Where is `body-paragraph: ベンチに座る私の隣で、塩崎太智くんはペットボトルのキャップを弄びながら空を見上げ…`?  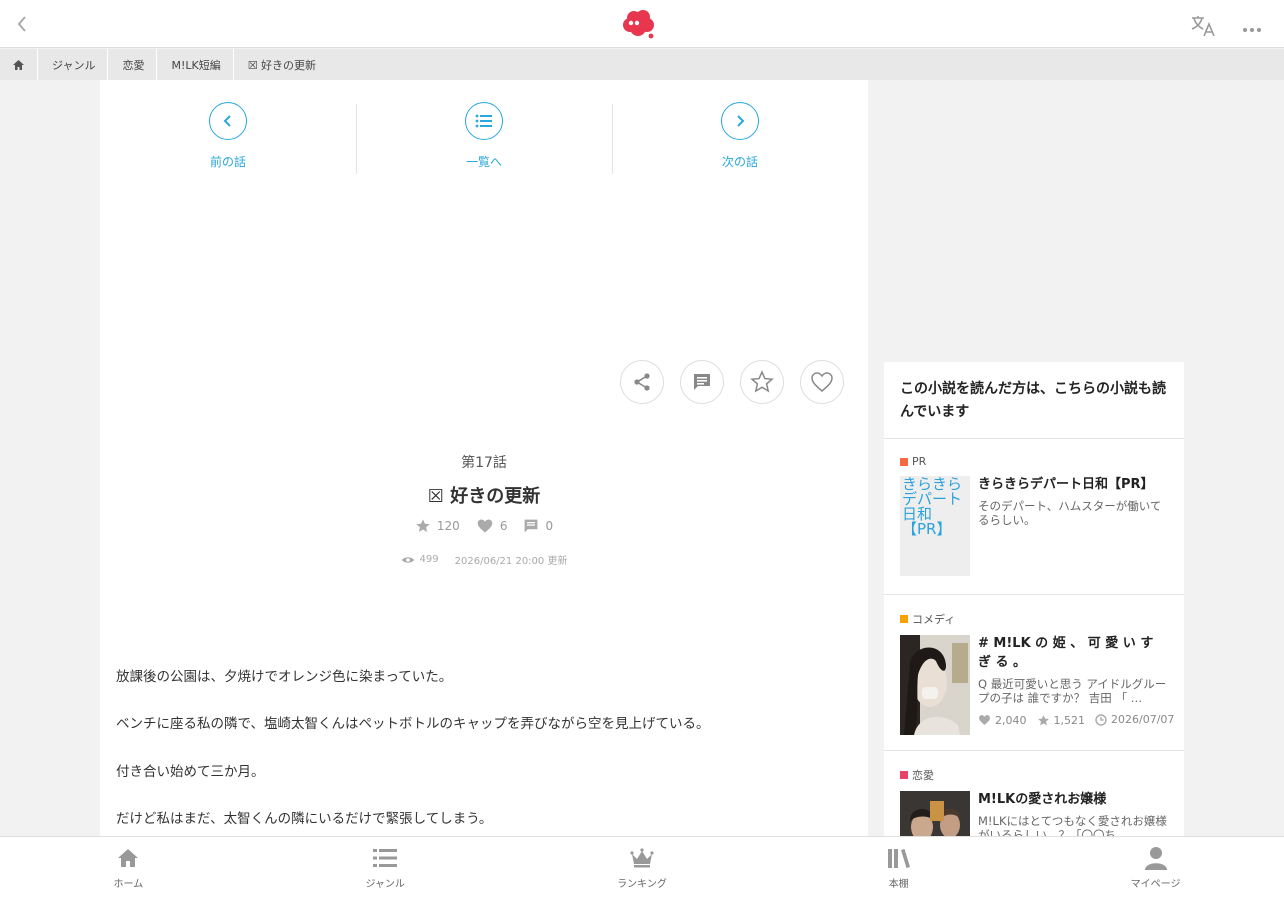
body-paragraph: ベンチに座る私の隣で、塩崎太智くんはペットボトルのキャップを弄びながら空を見上げ… is located at coordinates (413, 724).